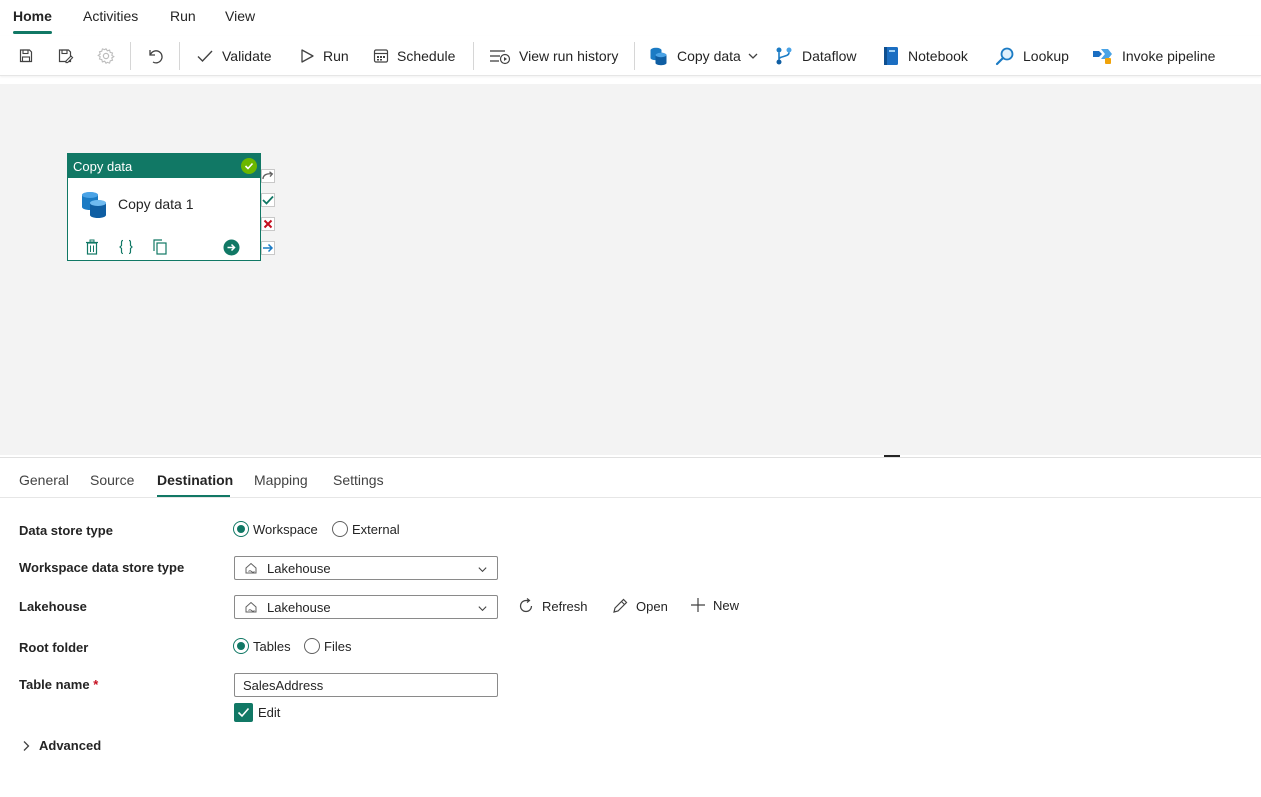  Describe the element at coordinates (829, 56) in the screenshot. I see `dataflow-label: Dataflow` at that location.